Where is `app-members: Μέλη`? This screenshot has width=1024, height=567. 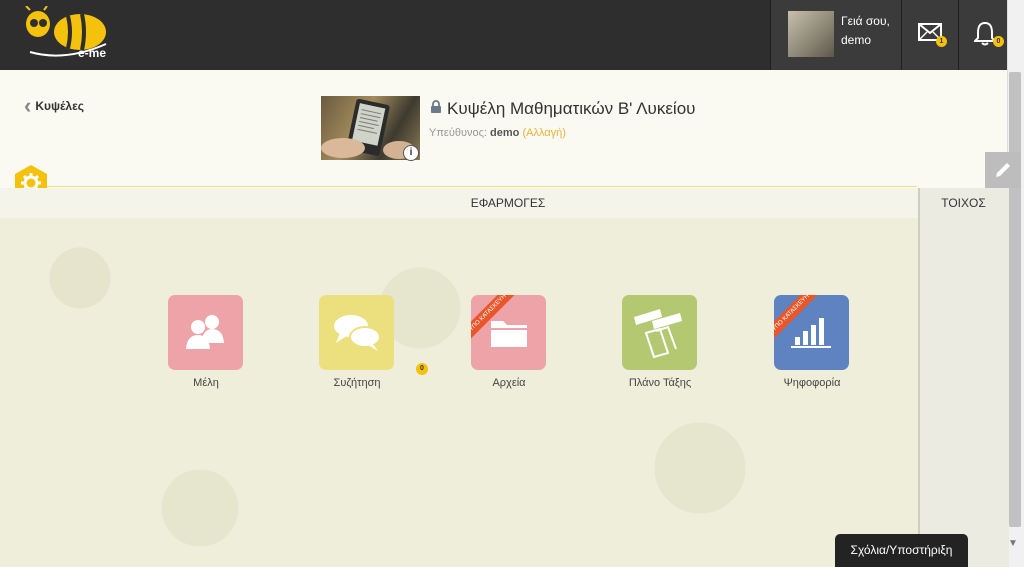 app-members: Μέλη is located at coordinates (206, 342).